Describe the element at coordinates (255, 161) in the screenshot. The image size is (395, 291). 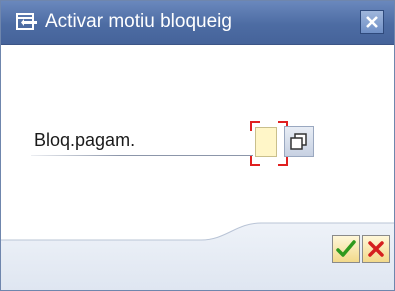
I see `focus-marker-bottom-left` at that location.